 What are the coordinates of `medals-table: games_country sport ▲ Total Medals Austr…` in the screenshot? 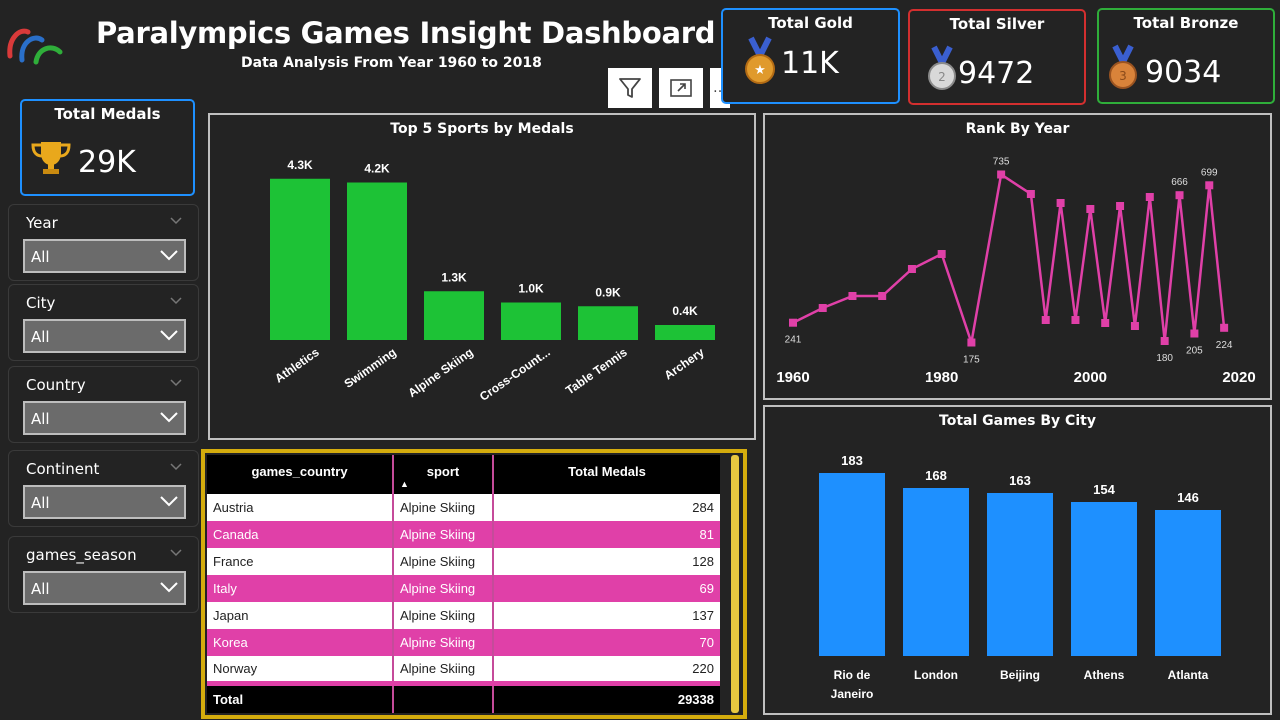 It's located at (463, 584).